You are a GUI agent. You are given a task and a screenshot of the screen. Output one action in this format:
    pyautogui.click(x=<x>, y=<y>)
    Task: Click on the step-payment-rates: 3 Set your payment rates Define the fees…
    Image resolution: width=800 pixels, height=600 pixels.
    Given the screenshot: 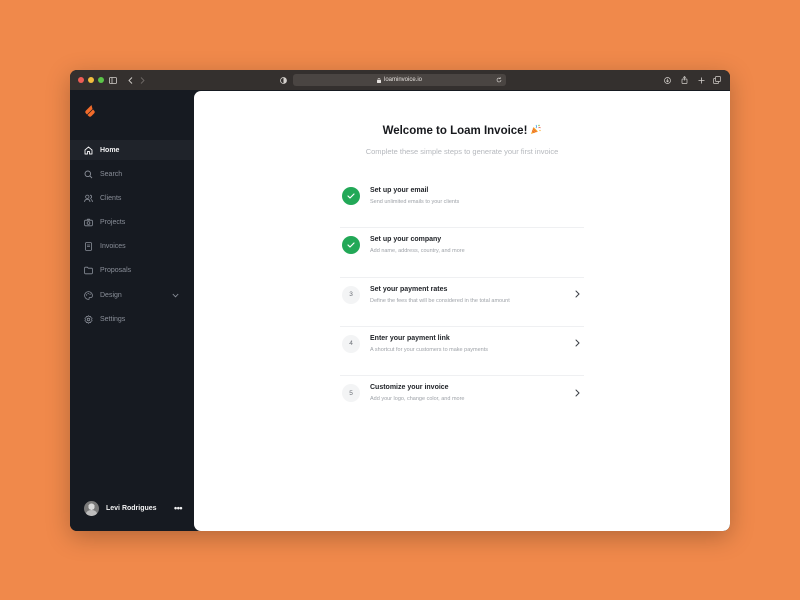 What is the action you would take?
    pyautogui.click(x=462, y=302)
    